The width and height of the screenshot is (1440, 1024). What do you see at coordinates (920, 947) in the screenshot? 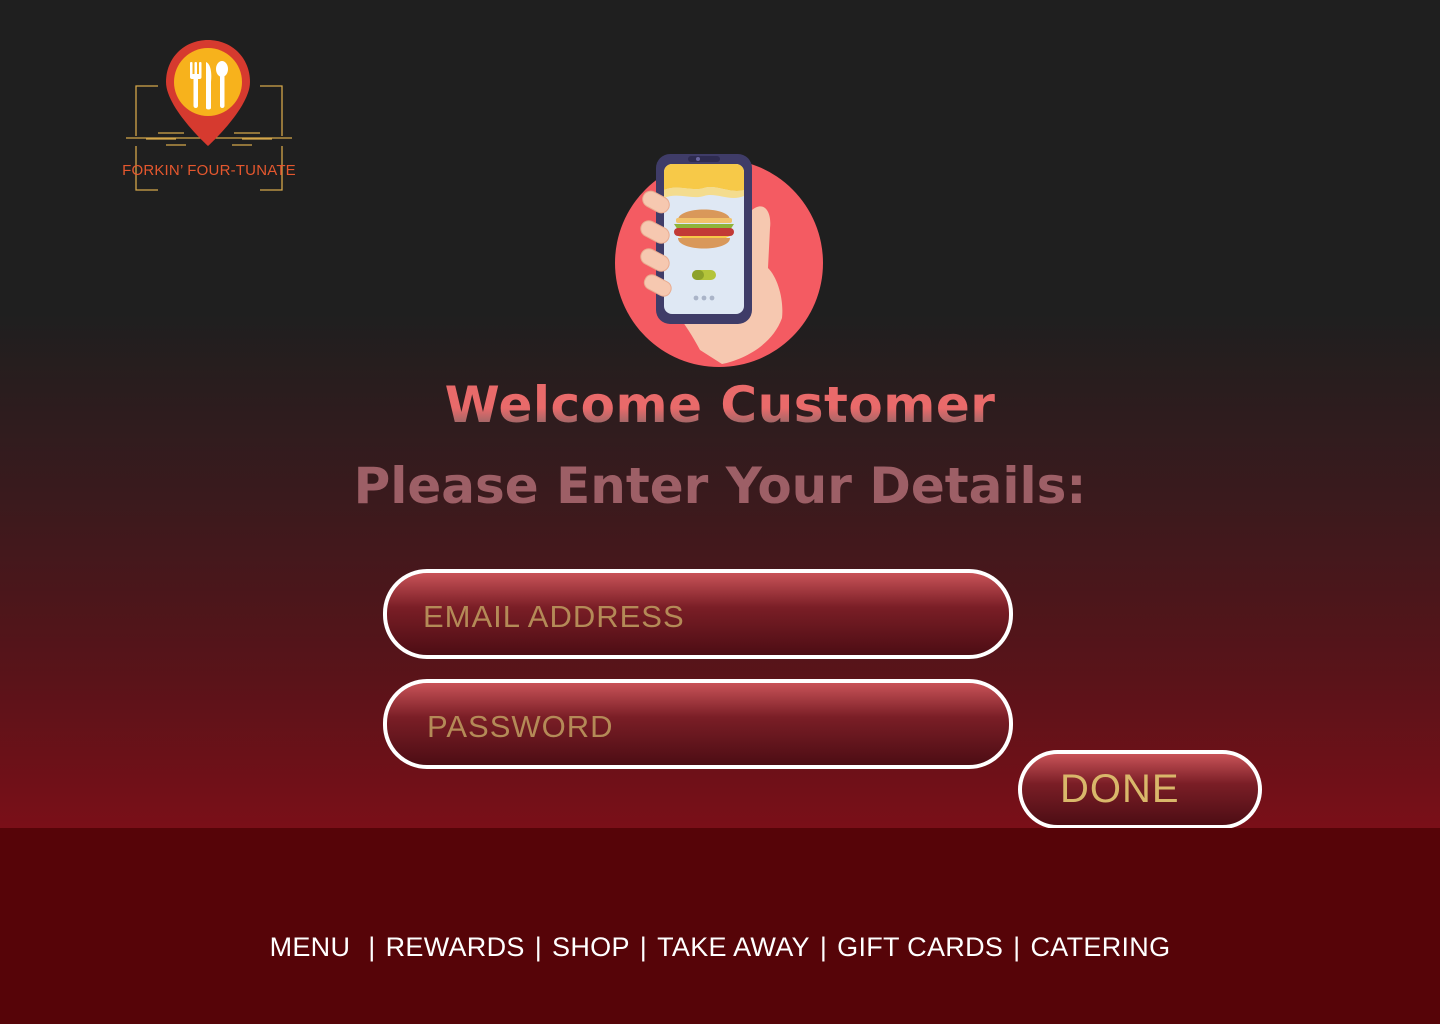
I see `nav-gift-cards: GIFT CARDS` at bounding box center [920, 947].